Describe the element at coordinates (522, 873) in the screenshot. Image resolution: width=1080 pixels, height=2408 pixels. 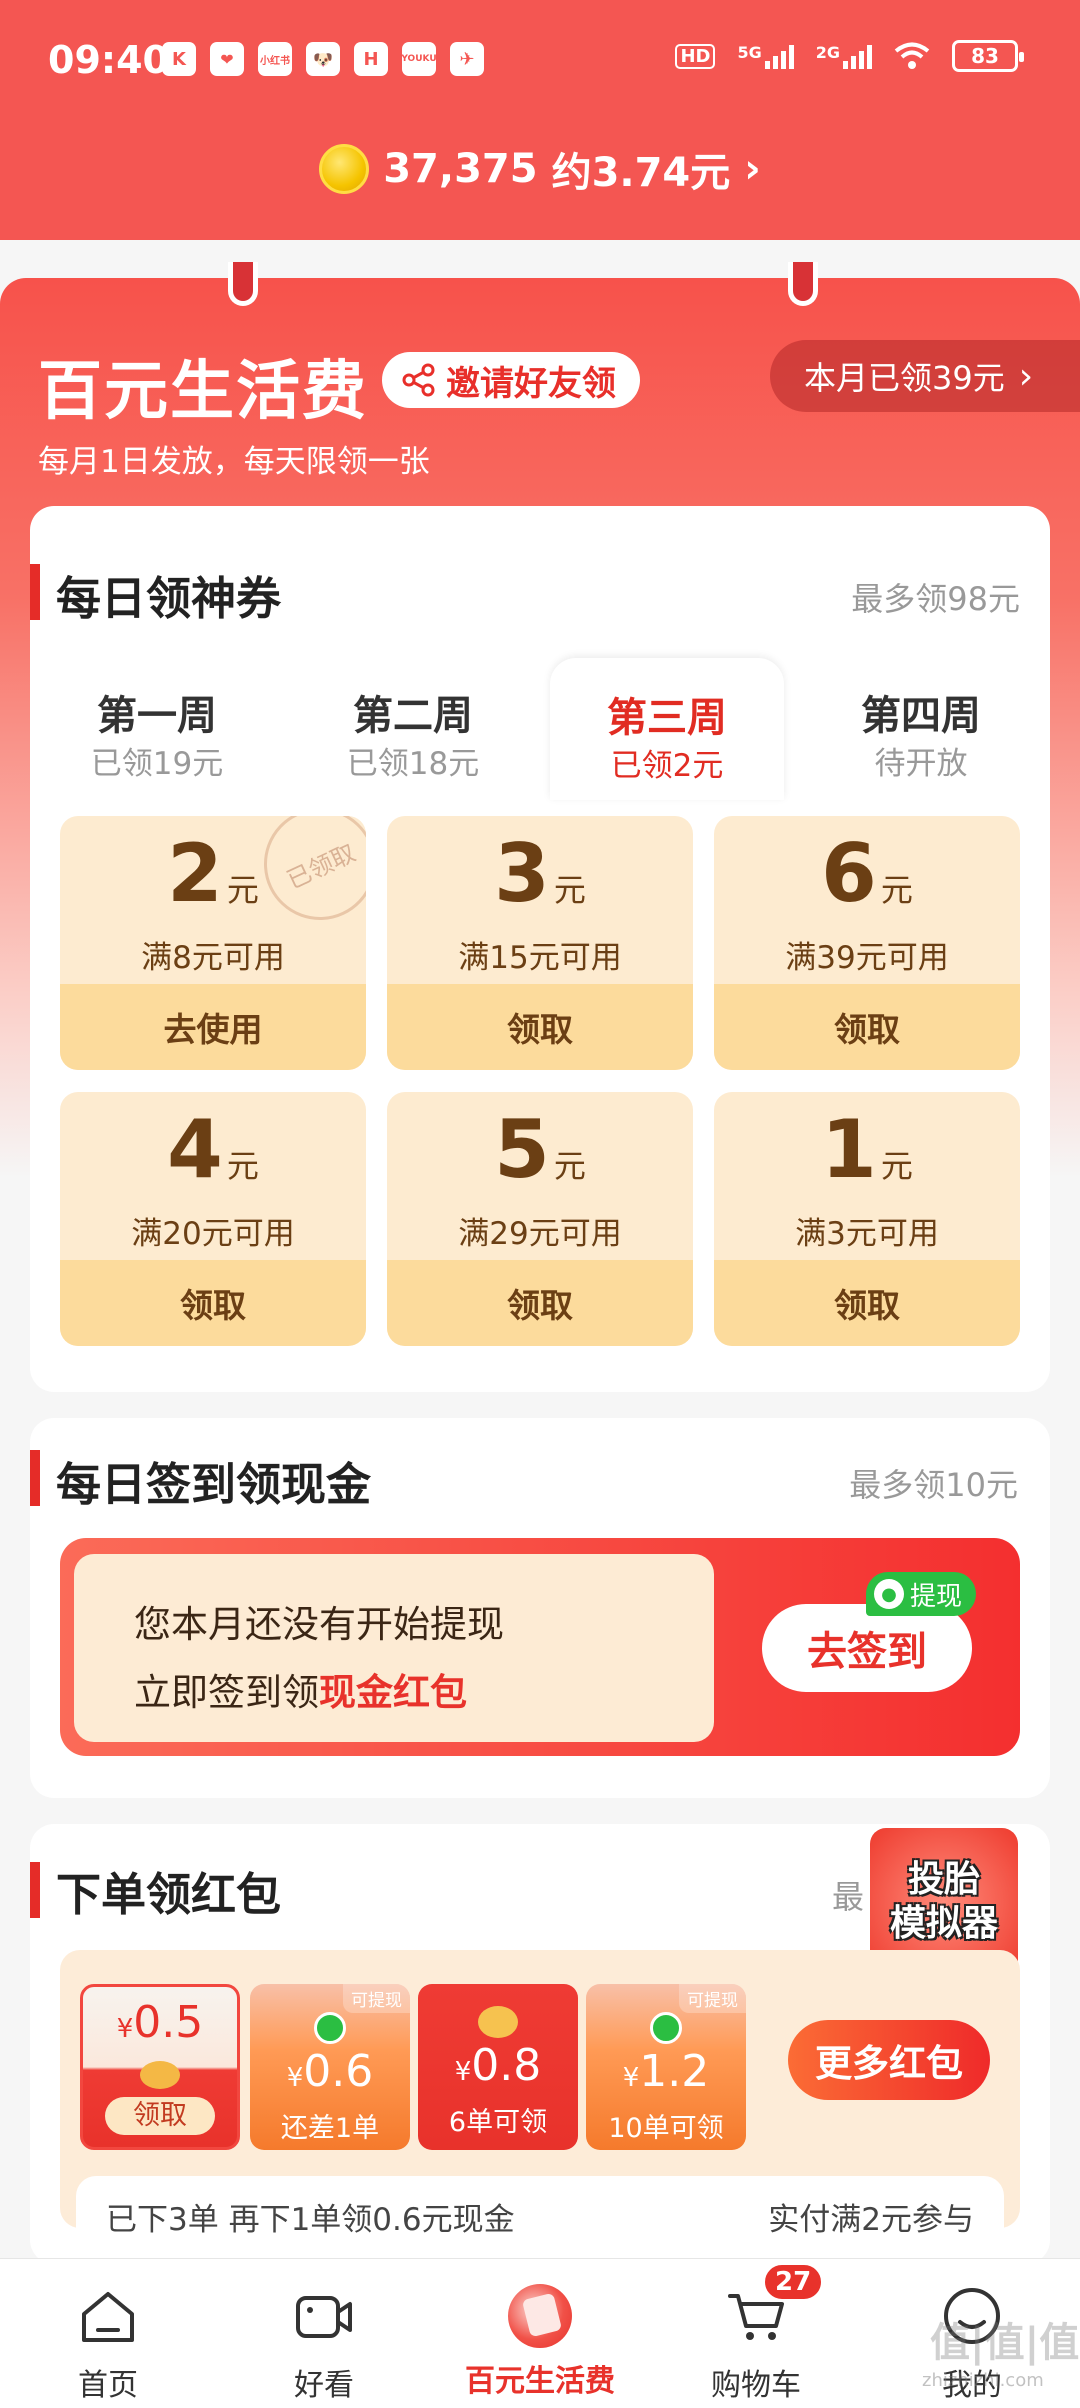
I see `coupon-amount: 3` at that location.